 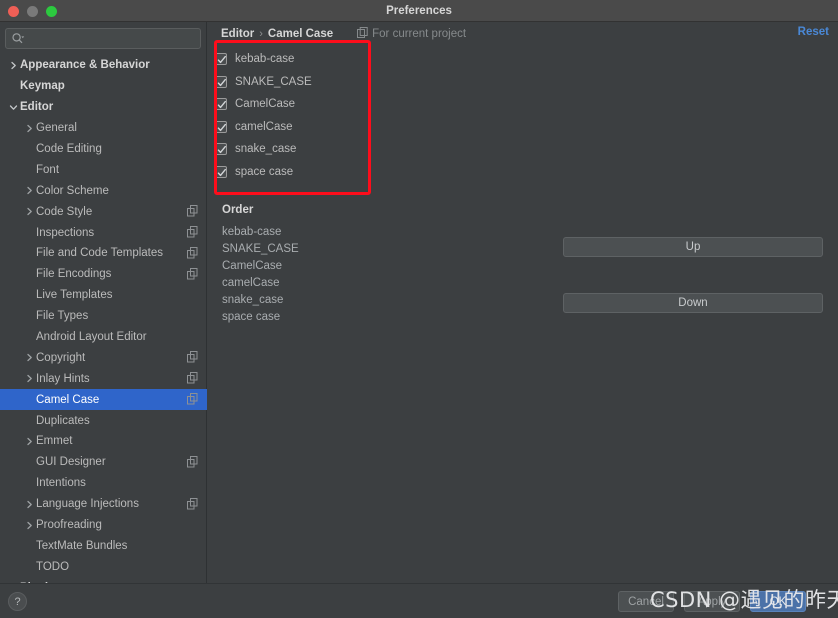 I want to click on help-button: ?, so click(x=17, y=601).